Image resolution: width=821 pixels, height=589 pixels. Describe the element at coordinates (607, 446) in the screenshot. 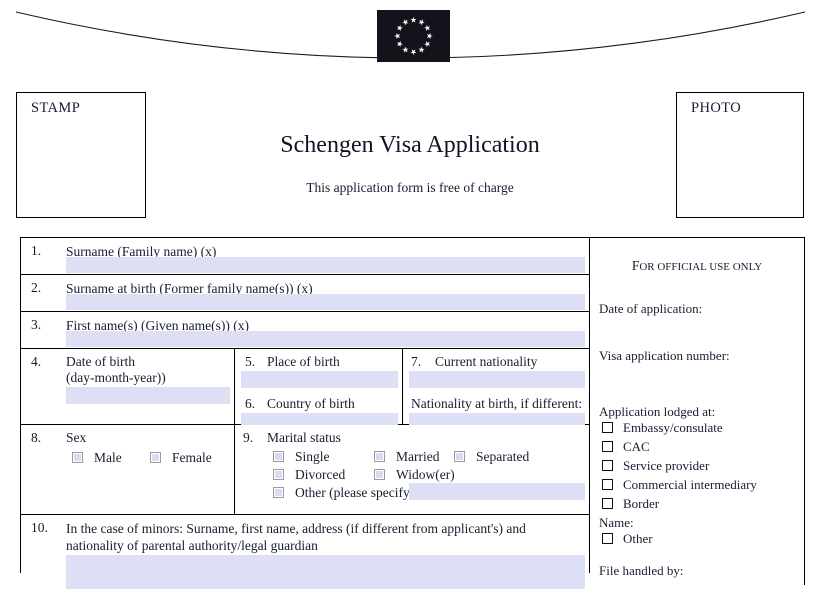

I see `checkbox-cac-icon` at that location.